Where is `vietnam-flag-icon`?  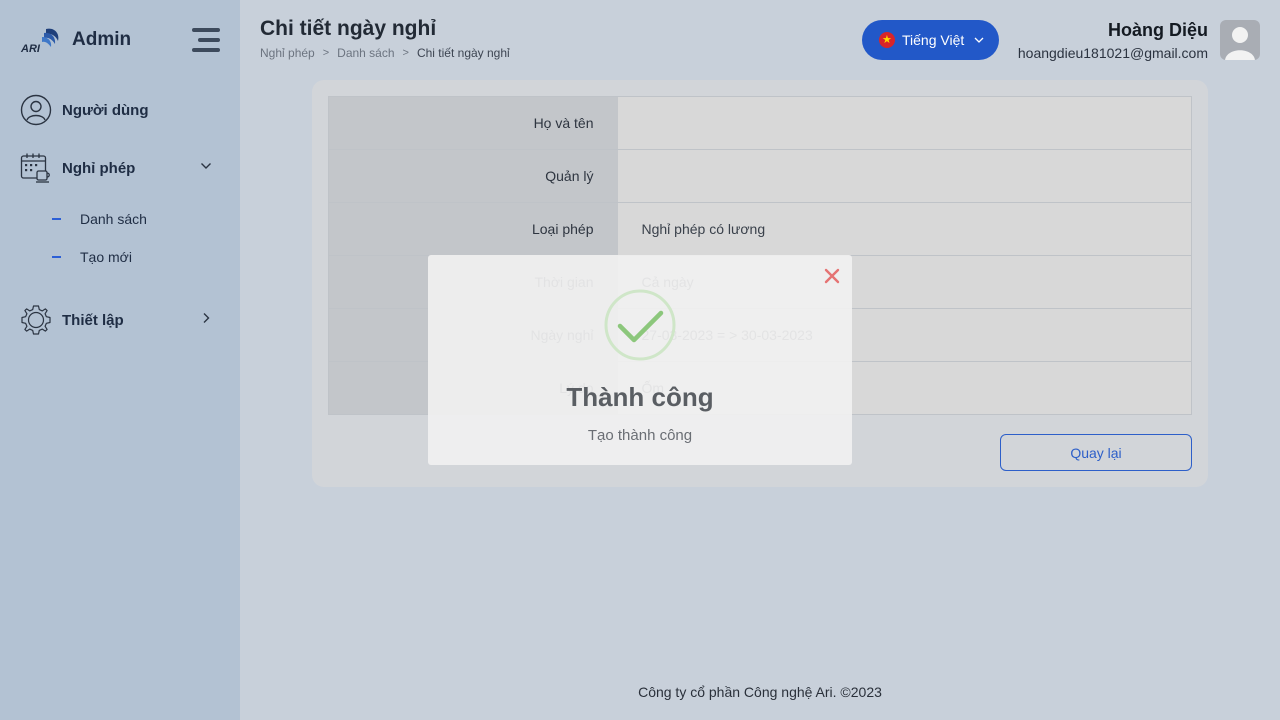 vietnam-flag-icon is located at coordinates (887, 40).